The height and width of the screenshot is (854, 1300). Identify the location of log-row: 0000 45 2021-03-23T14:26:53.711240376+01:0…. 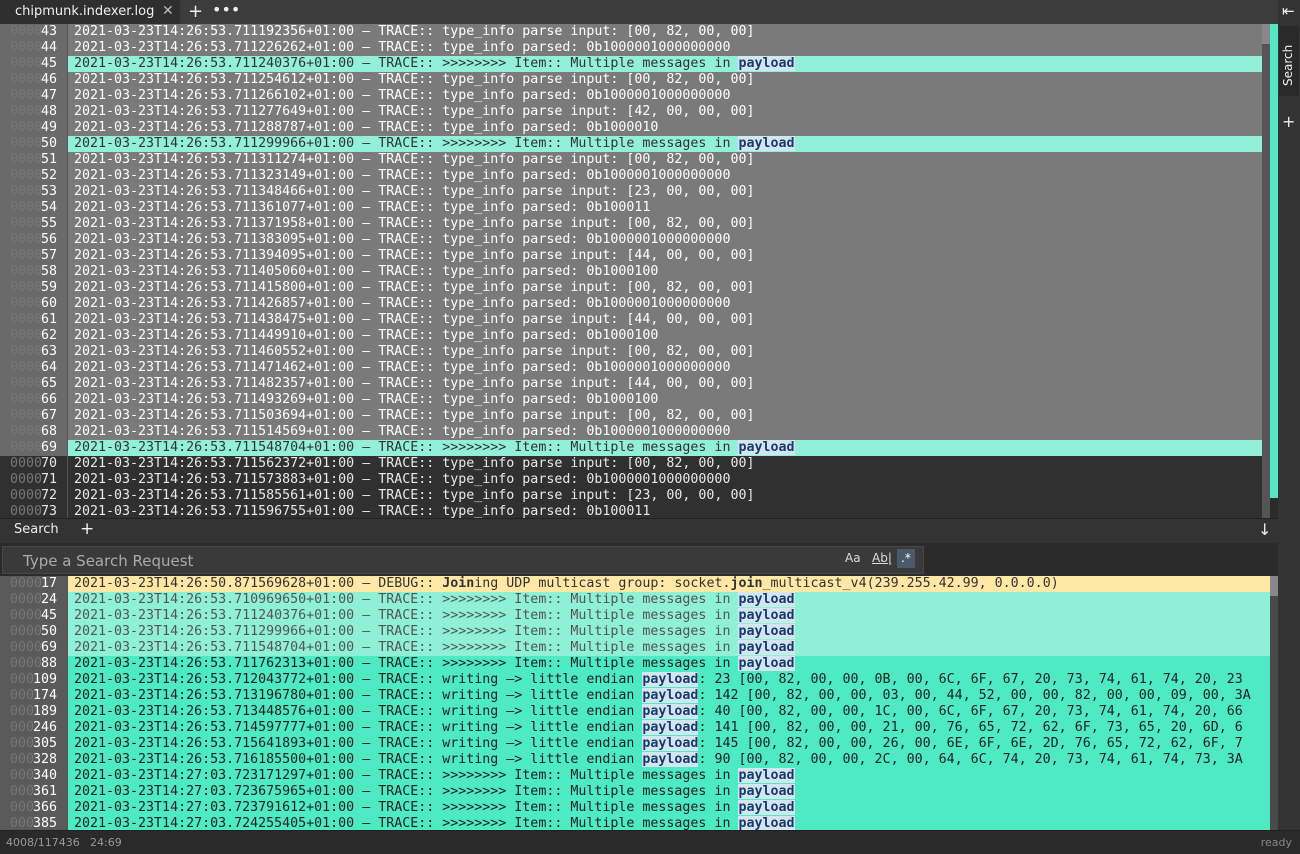
(635, 64).